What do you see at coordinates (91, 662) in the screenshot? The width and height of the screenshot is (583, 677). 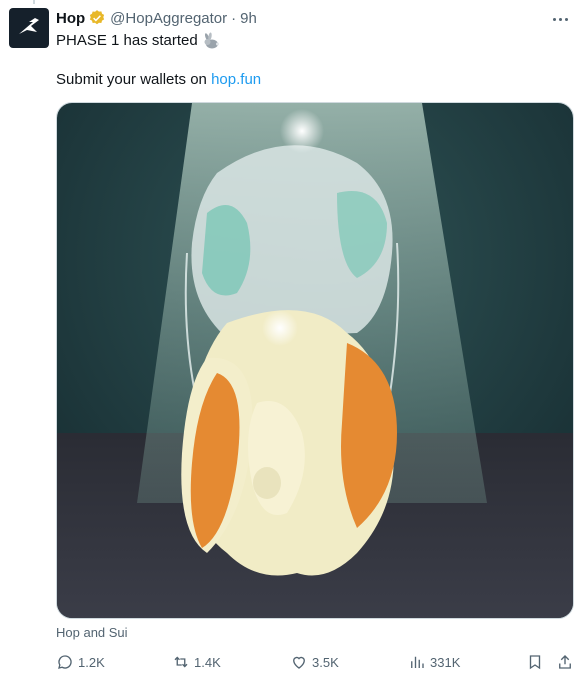 I see `reply-count: 1.2K` at bounding box center [91, 662].